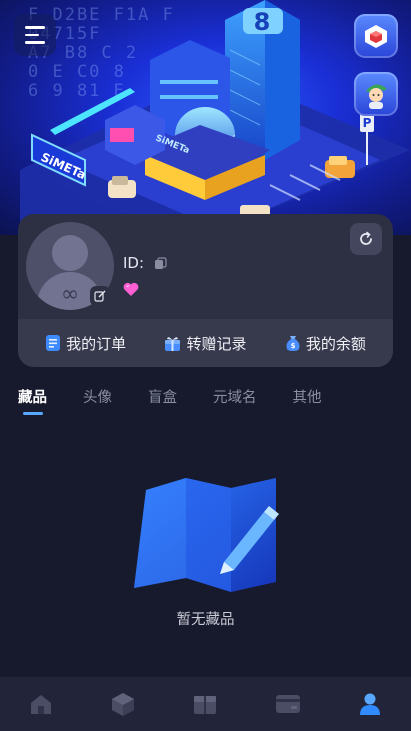 The height and width of the screenshot is (731, 411). I want to click on heart-icon, so click(131, 289).